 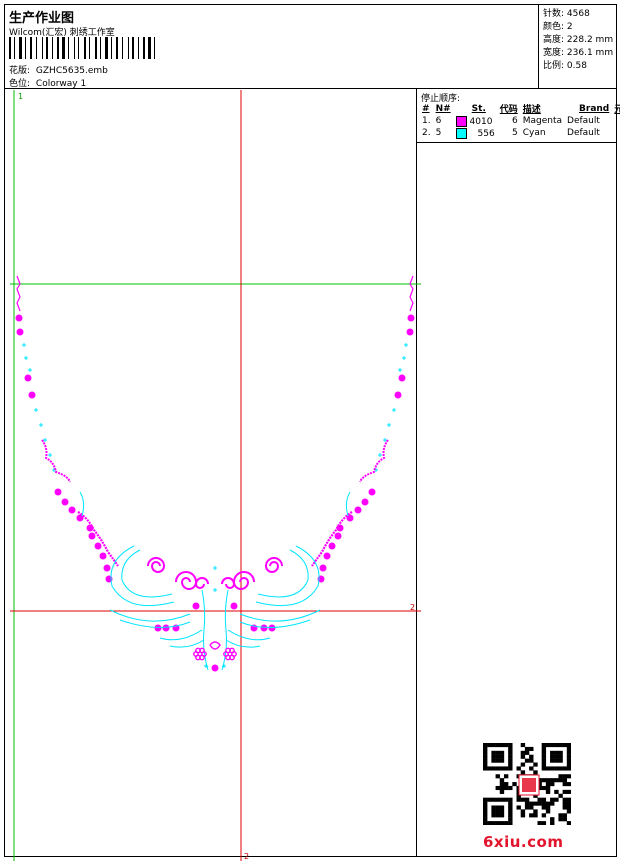 I want to click on header-divider, so click(x=538, y=46).